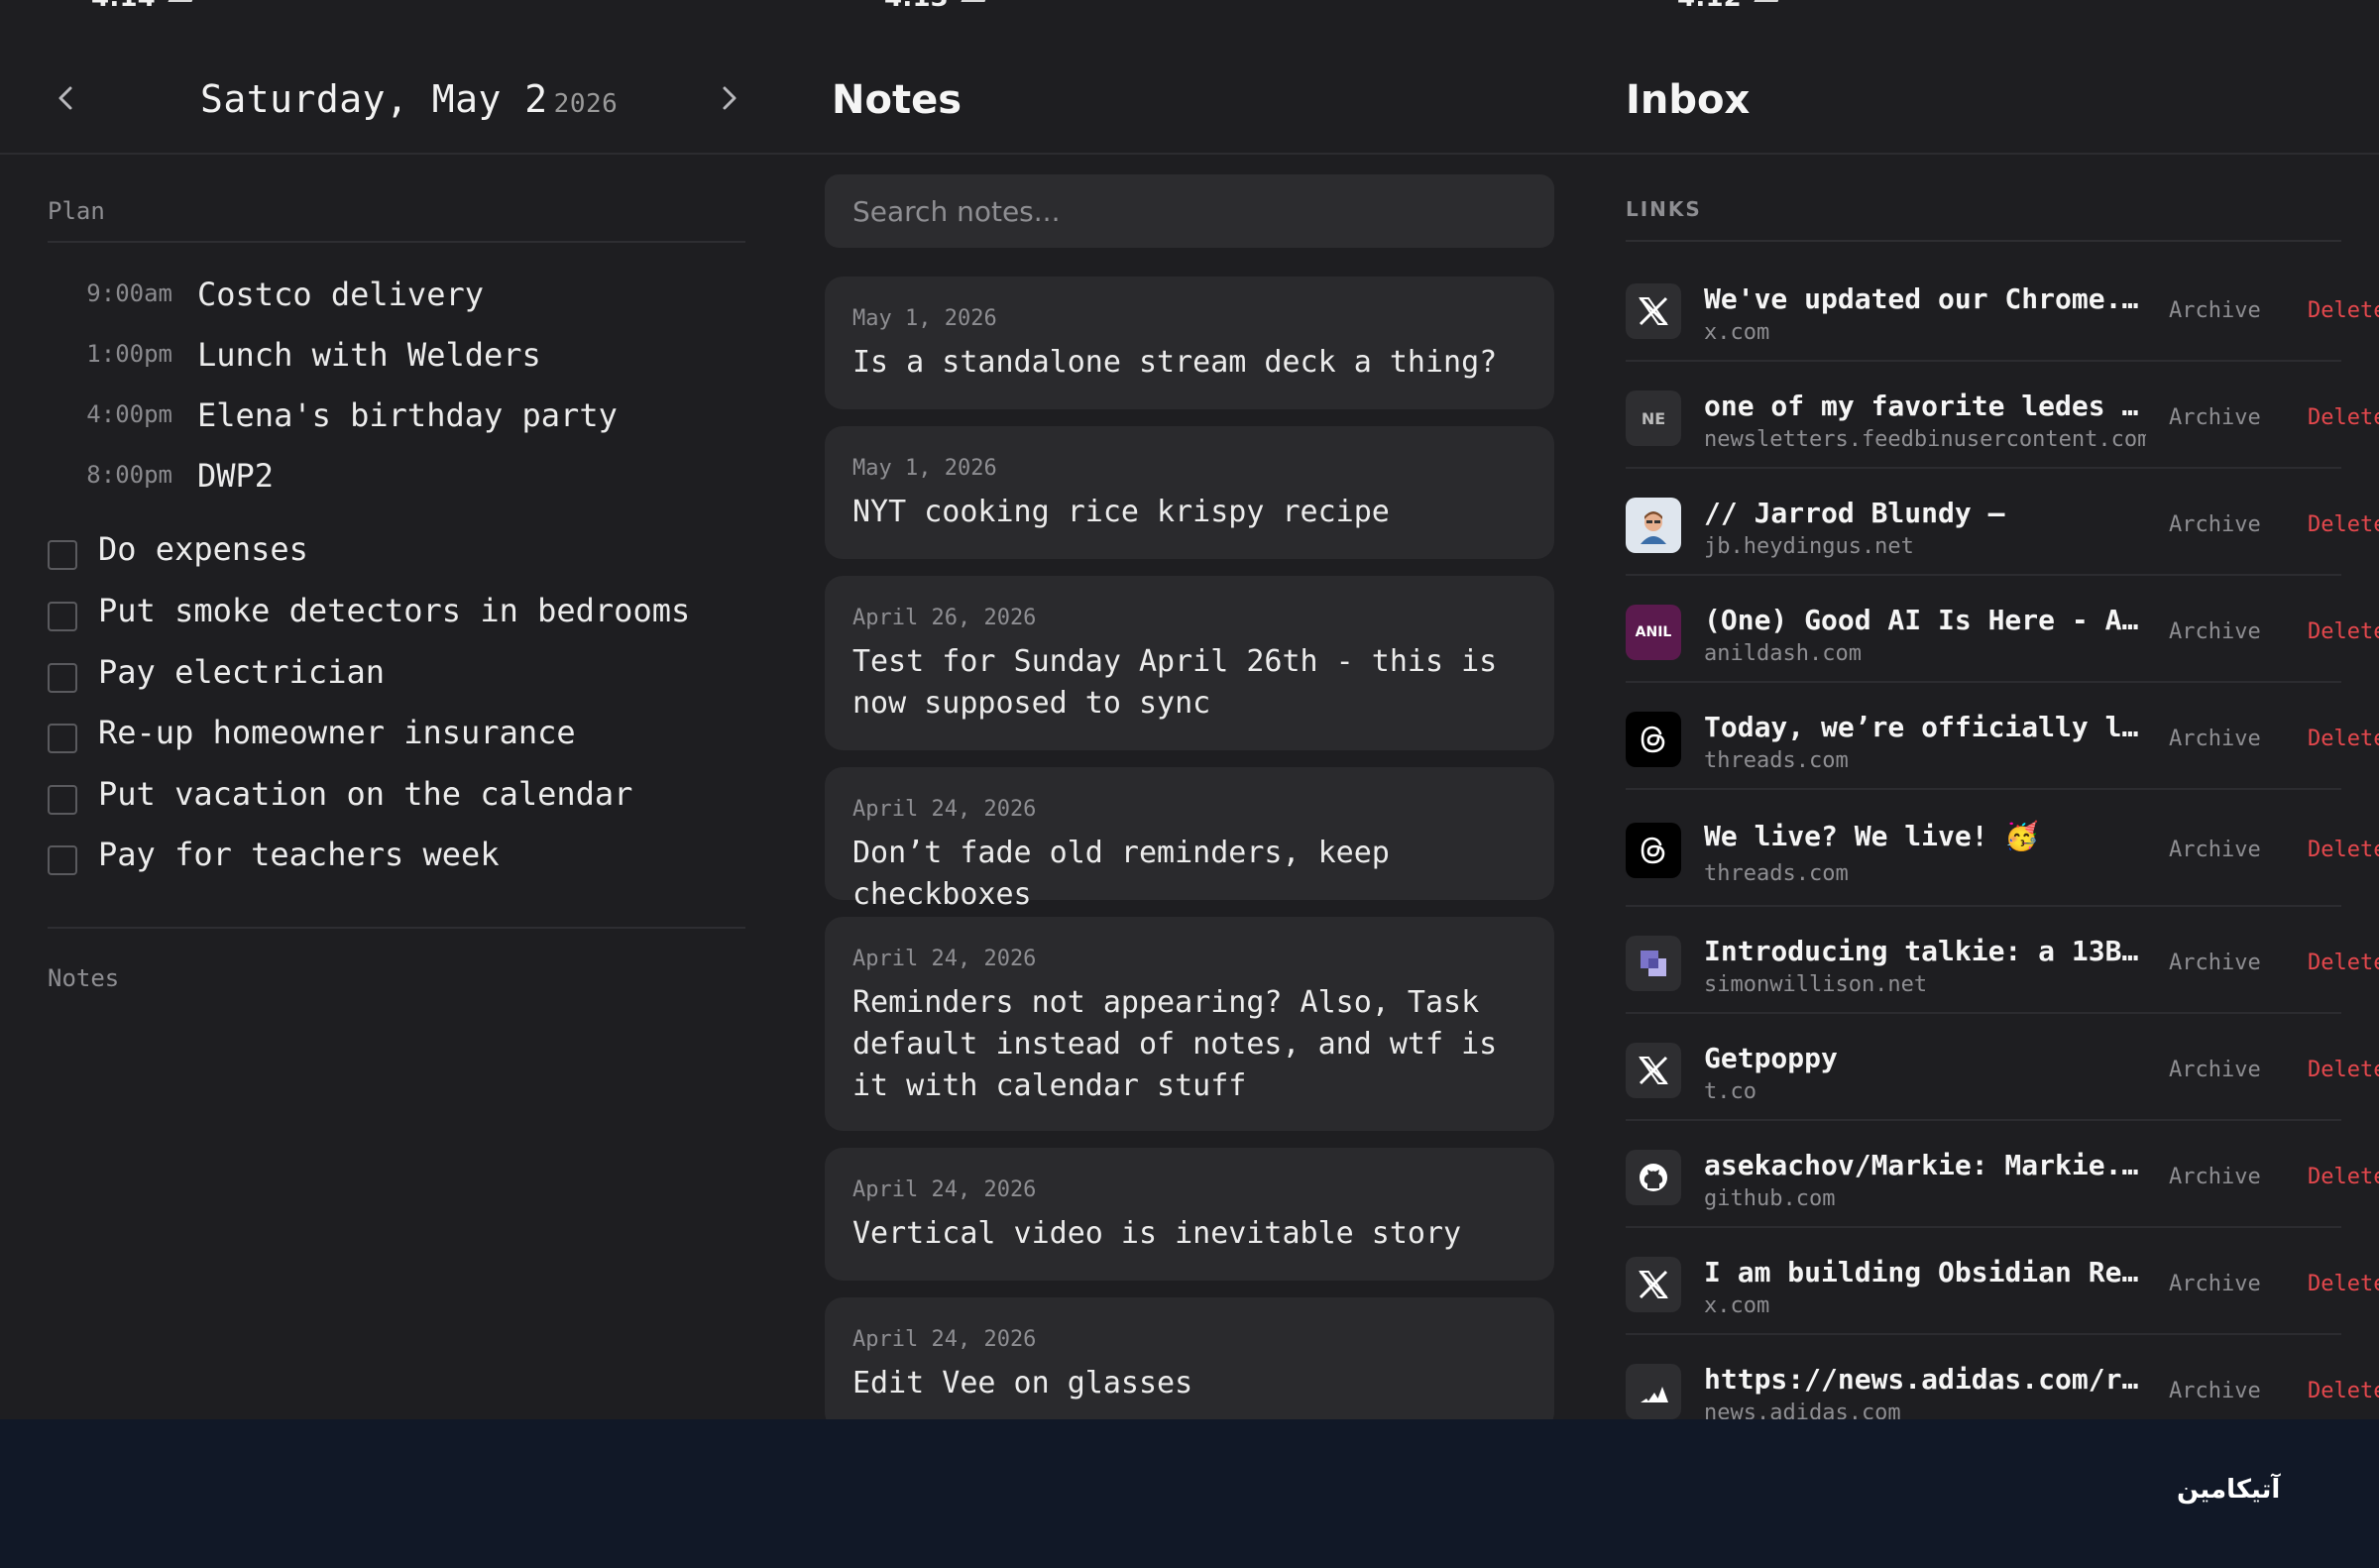  What do you see at coordinates (376, 478) in the screenshot?
I see `plan-item: 8:00pm DWP2` at bounding box center [376, 478].